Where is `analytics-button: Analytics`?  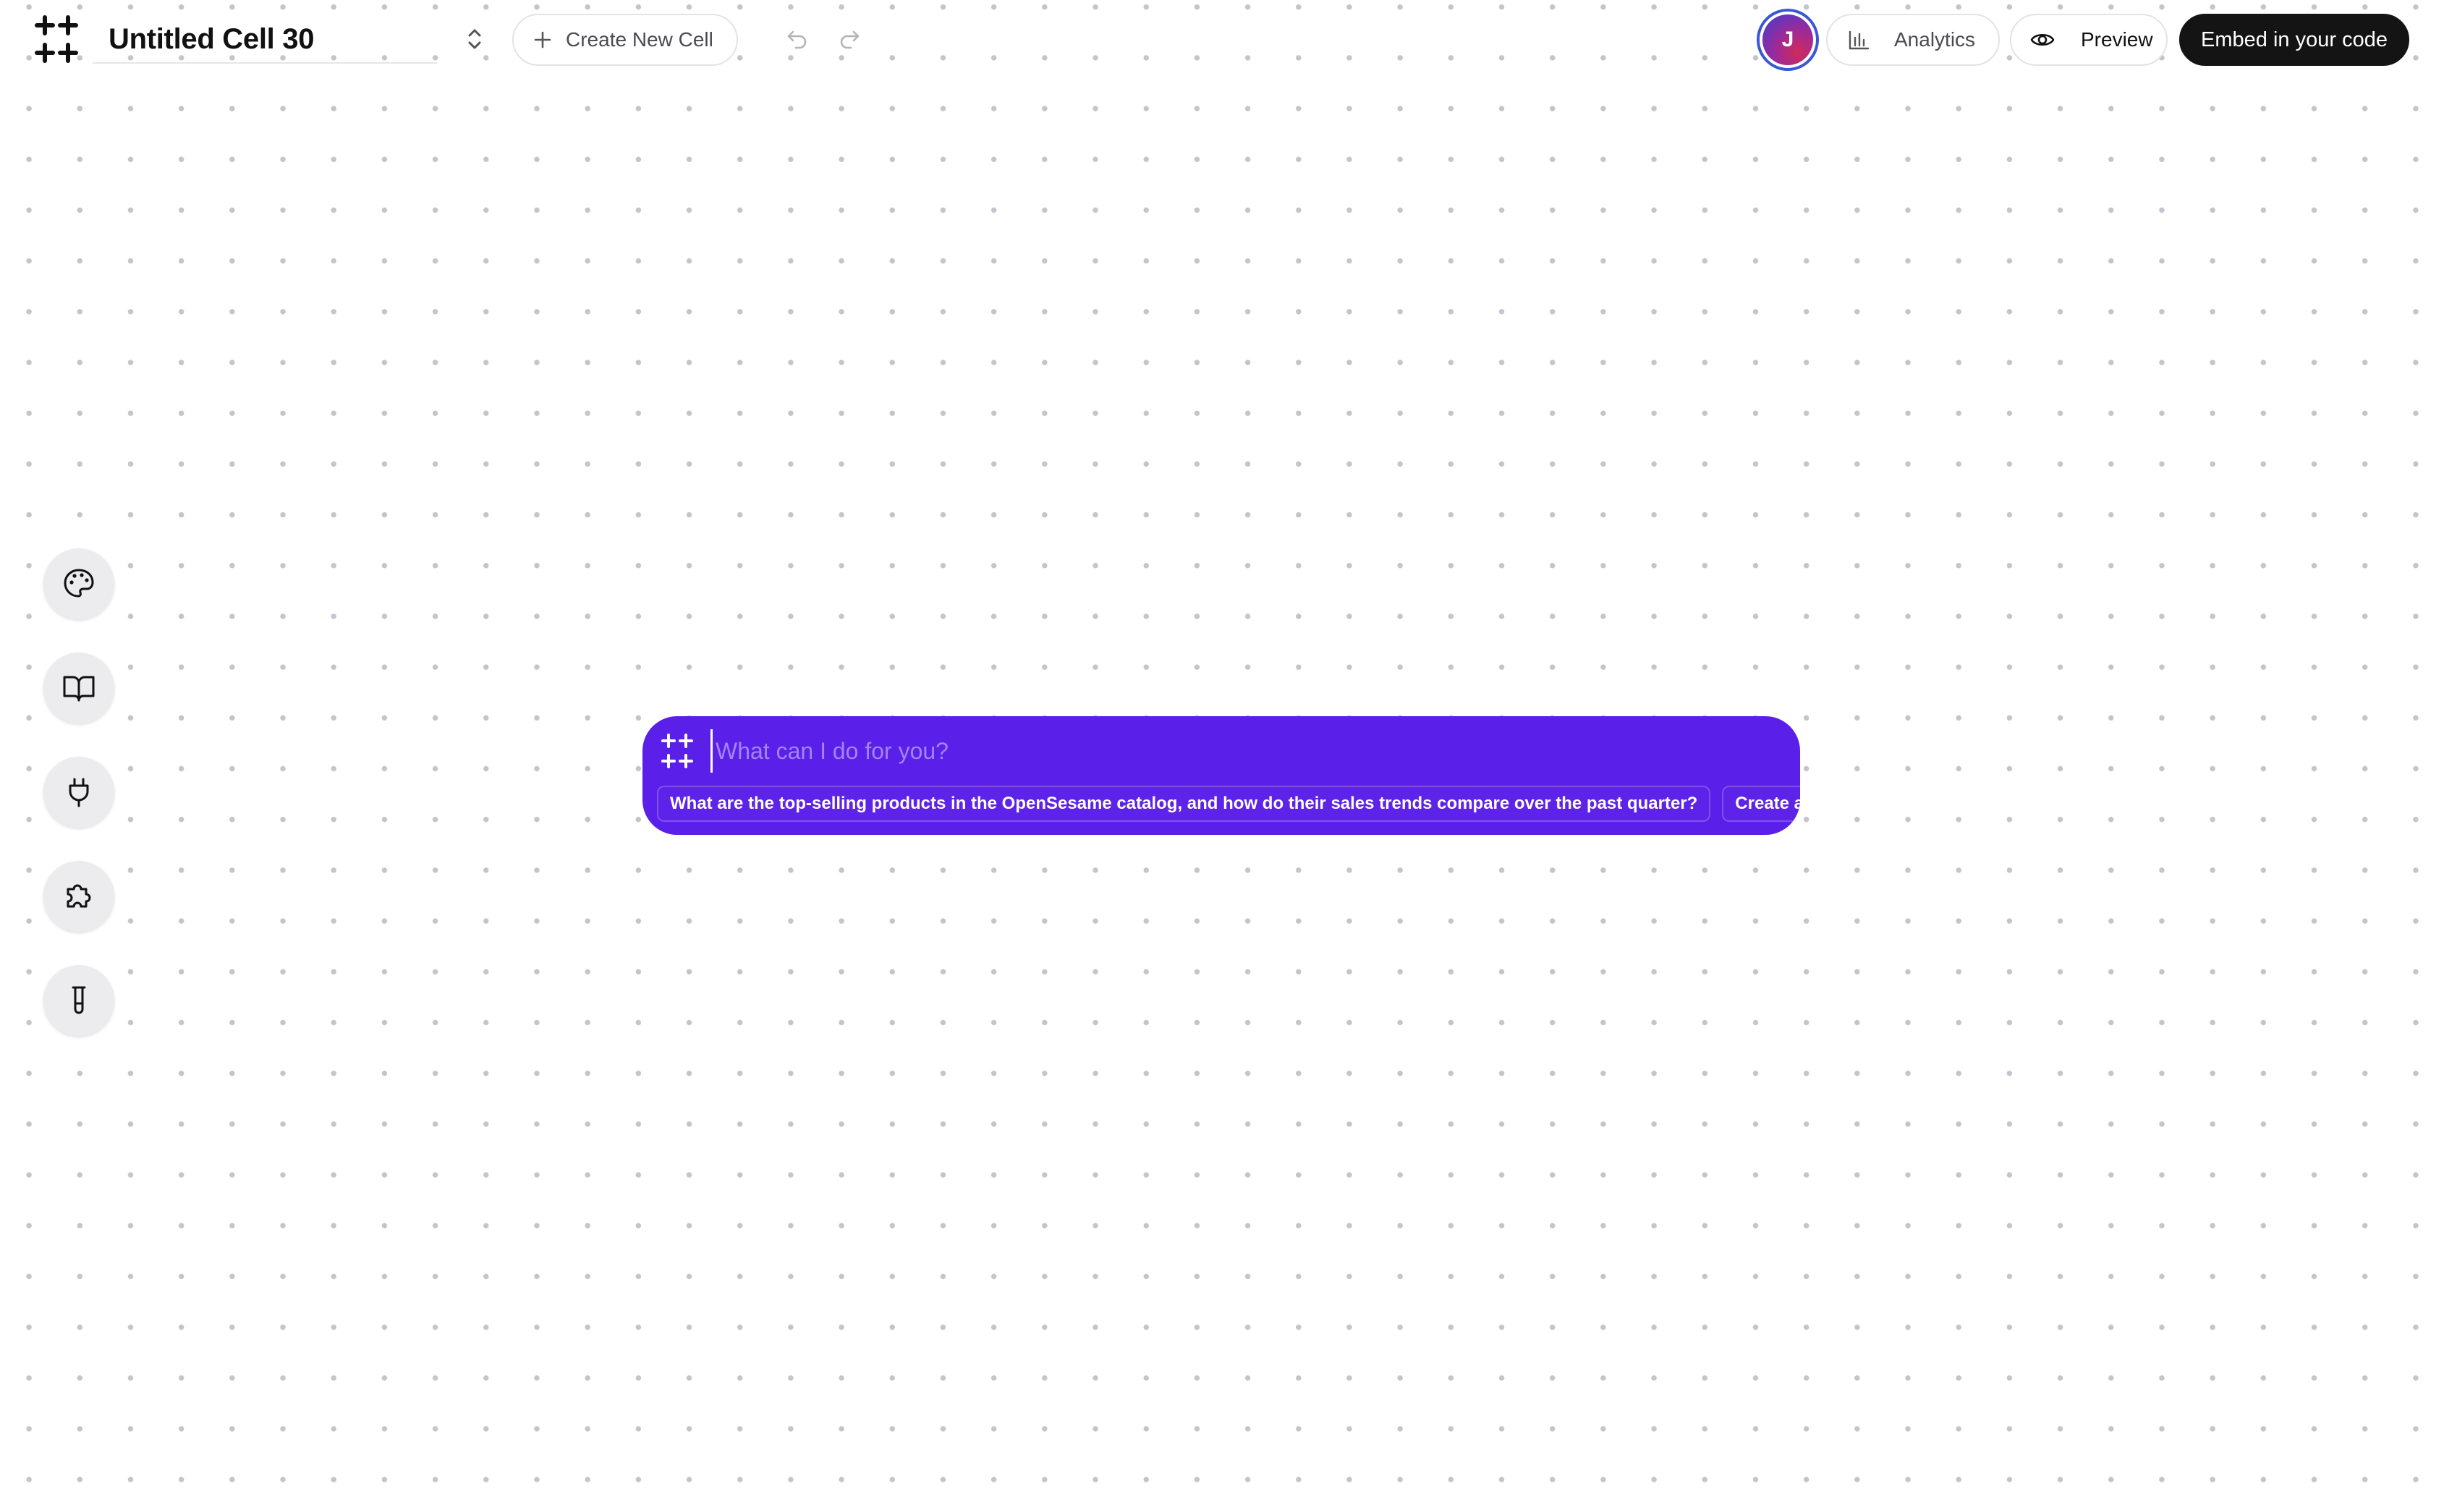
analytics-button: Analytics is located at coordinates (1913, 40).